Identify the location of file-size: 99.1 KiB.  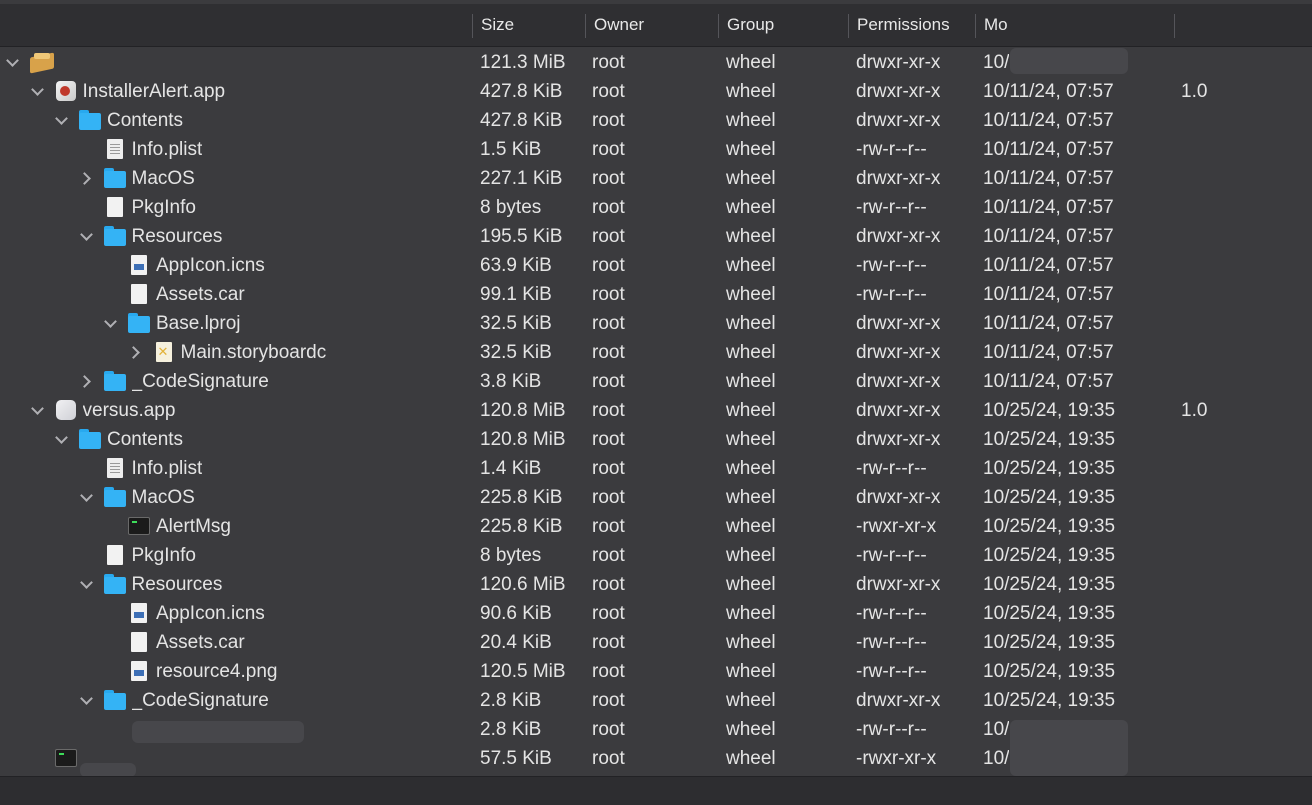
(516, 294).